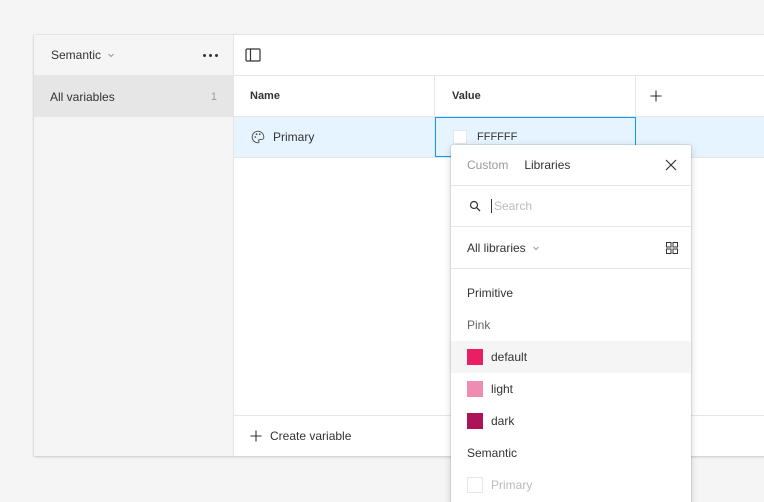 This screenshot has height=502, width=764. I want to click on table-header: Name Value, so click(499, 96).